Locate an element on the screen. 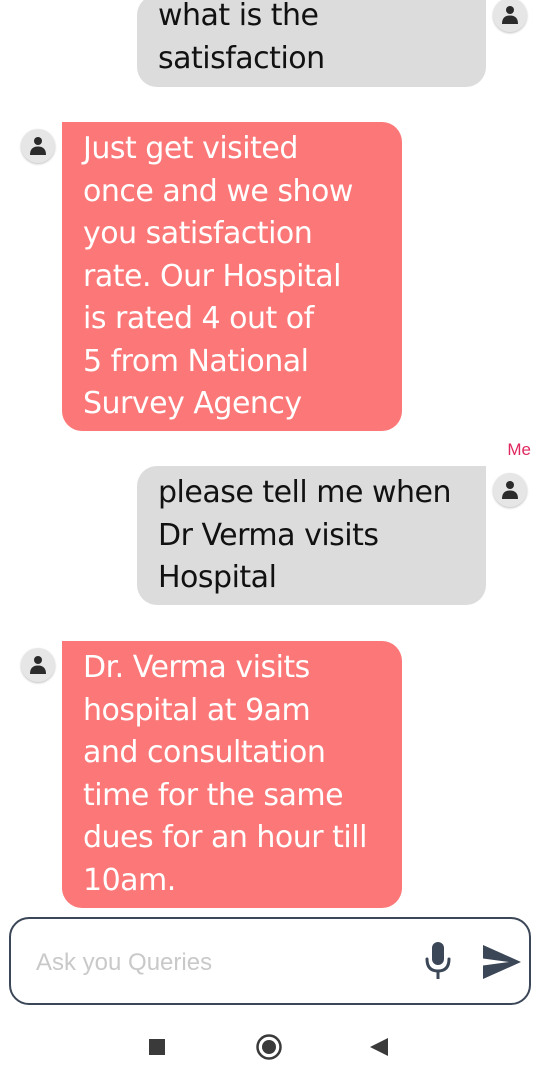  recents-square-icon is located at coordinates (157, 1047).